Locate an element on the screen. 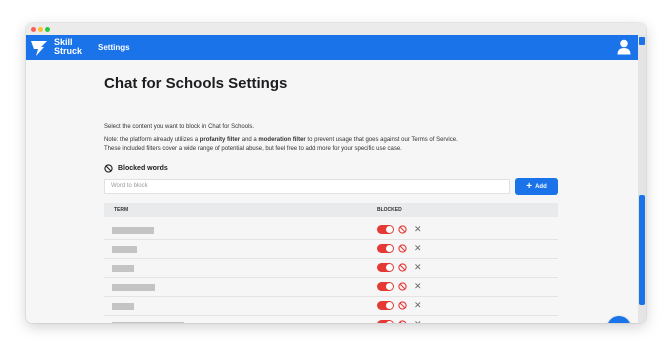  window-titlebar is located at coordinates (336, 29).